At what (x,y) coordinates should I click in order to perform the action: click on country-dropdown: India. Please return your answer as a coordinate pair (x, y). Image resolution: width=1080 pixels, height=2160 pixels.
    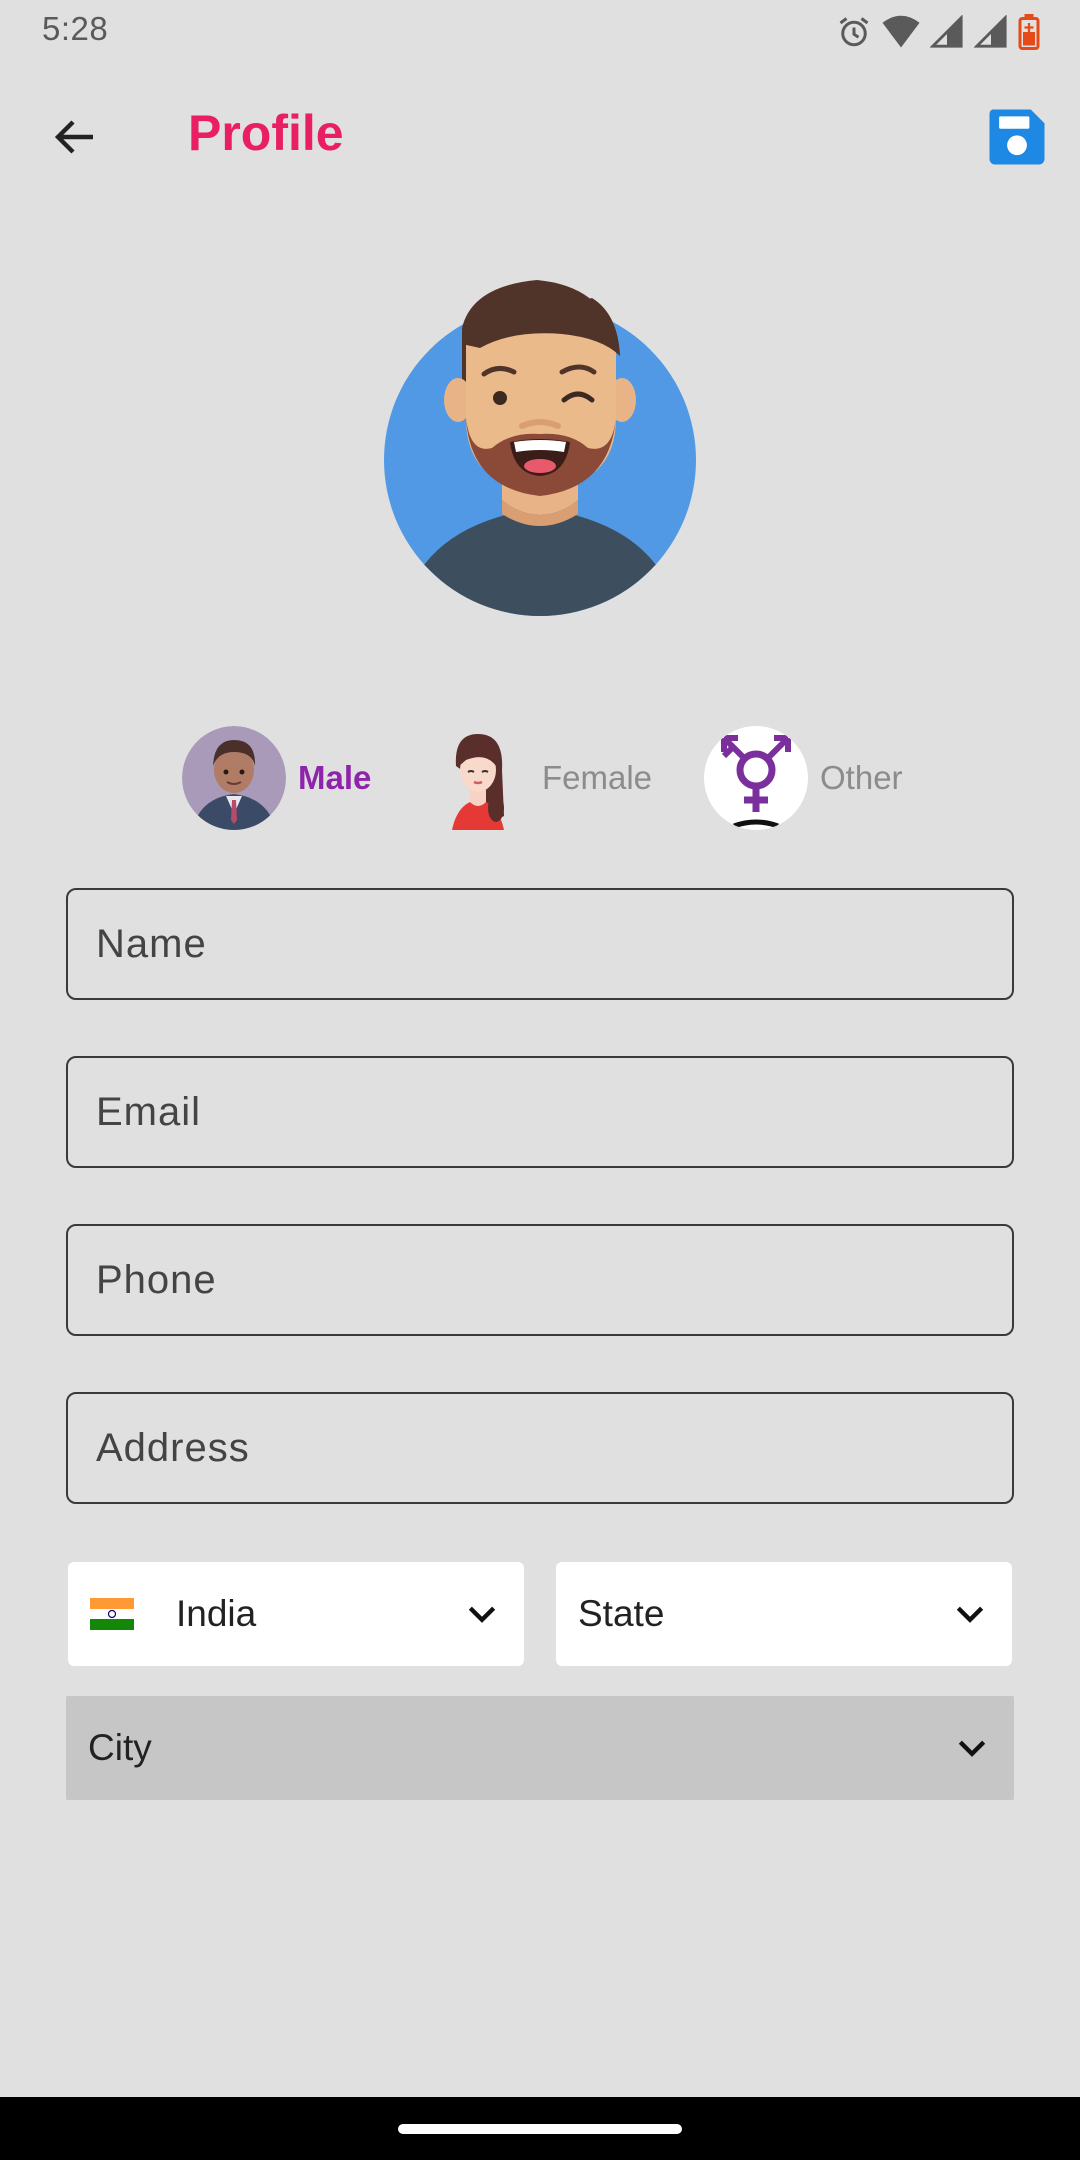
    Looking at the image, I should click on (296, 1614).